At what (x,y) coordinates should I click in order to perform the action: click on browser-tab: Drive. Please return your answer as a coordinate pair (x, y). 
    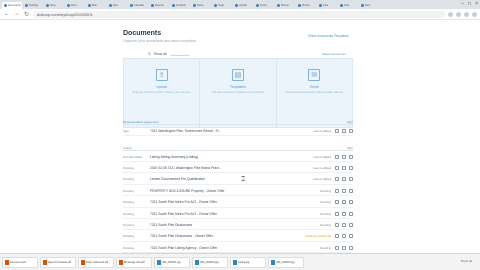
    Looking at the image, I should click on (54, 5).